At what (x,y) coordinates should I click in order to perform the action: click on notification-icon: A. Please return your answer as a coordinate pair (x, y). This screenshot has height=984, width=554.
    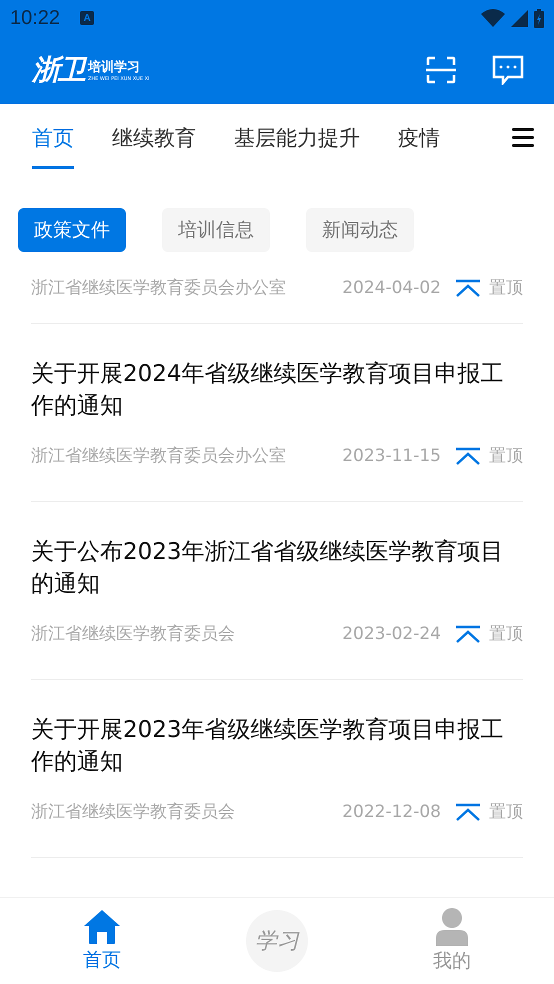
    Looking at the image, I should click on (87, 18).